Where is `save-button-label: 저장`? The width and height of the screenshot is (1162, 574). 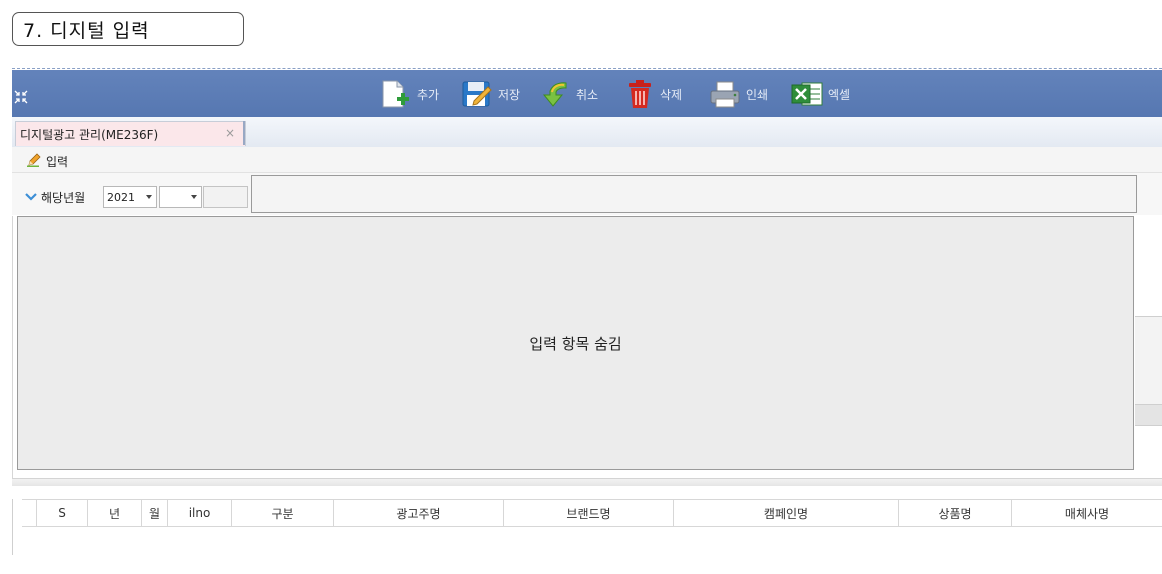
save-button-label: 저장 is located at coordinates (509, 94).